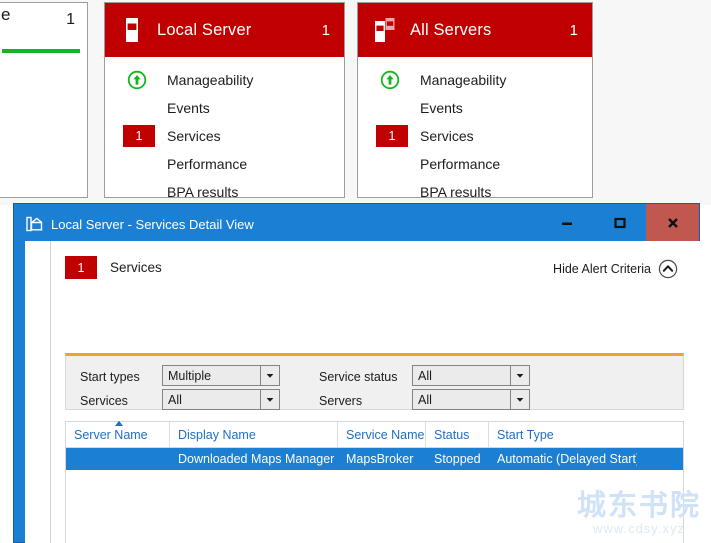 This screenshot has height=543, width=711. What do you see at coordinates (221, 375) in the screenshot?
I see `start-types-dropdown: Multiple` at bounding box center [221, 375].